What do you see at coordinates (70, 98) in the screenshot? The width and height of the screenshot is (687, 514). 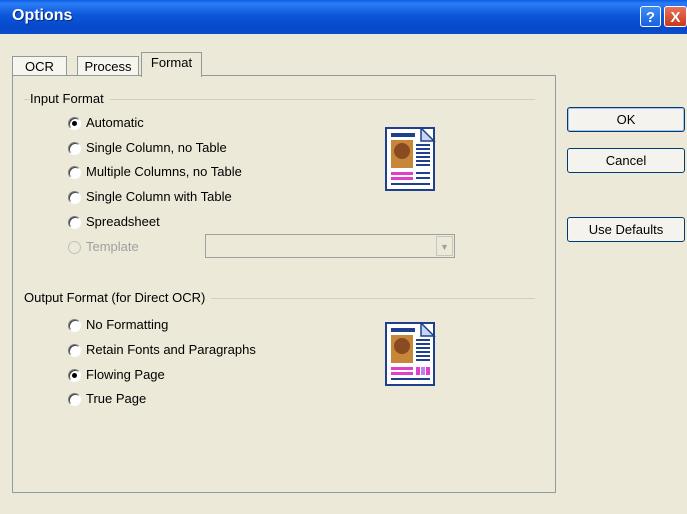 I see `input-format-group-label: Input Format` at bounding box center [70, 98].